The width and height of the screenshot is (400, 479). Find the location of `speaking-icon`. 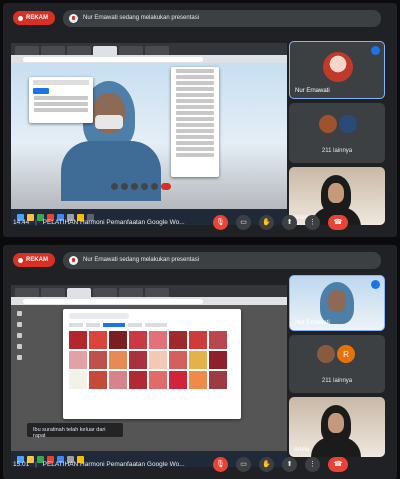

speaking-icon is located at coordinates (375, 50).